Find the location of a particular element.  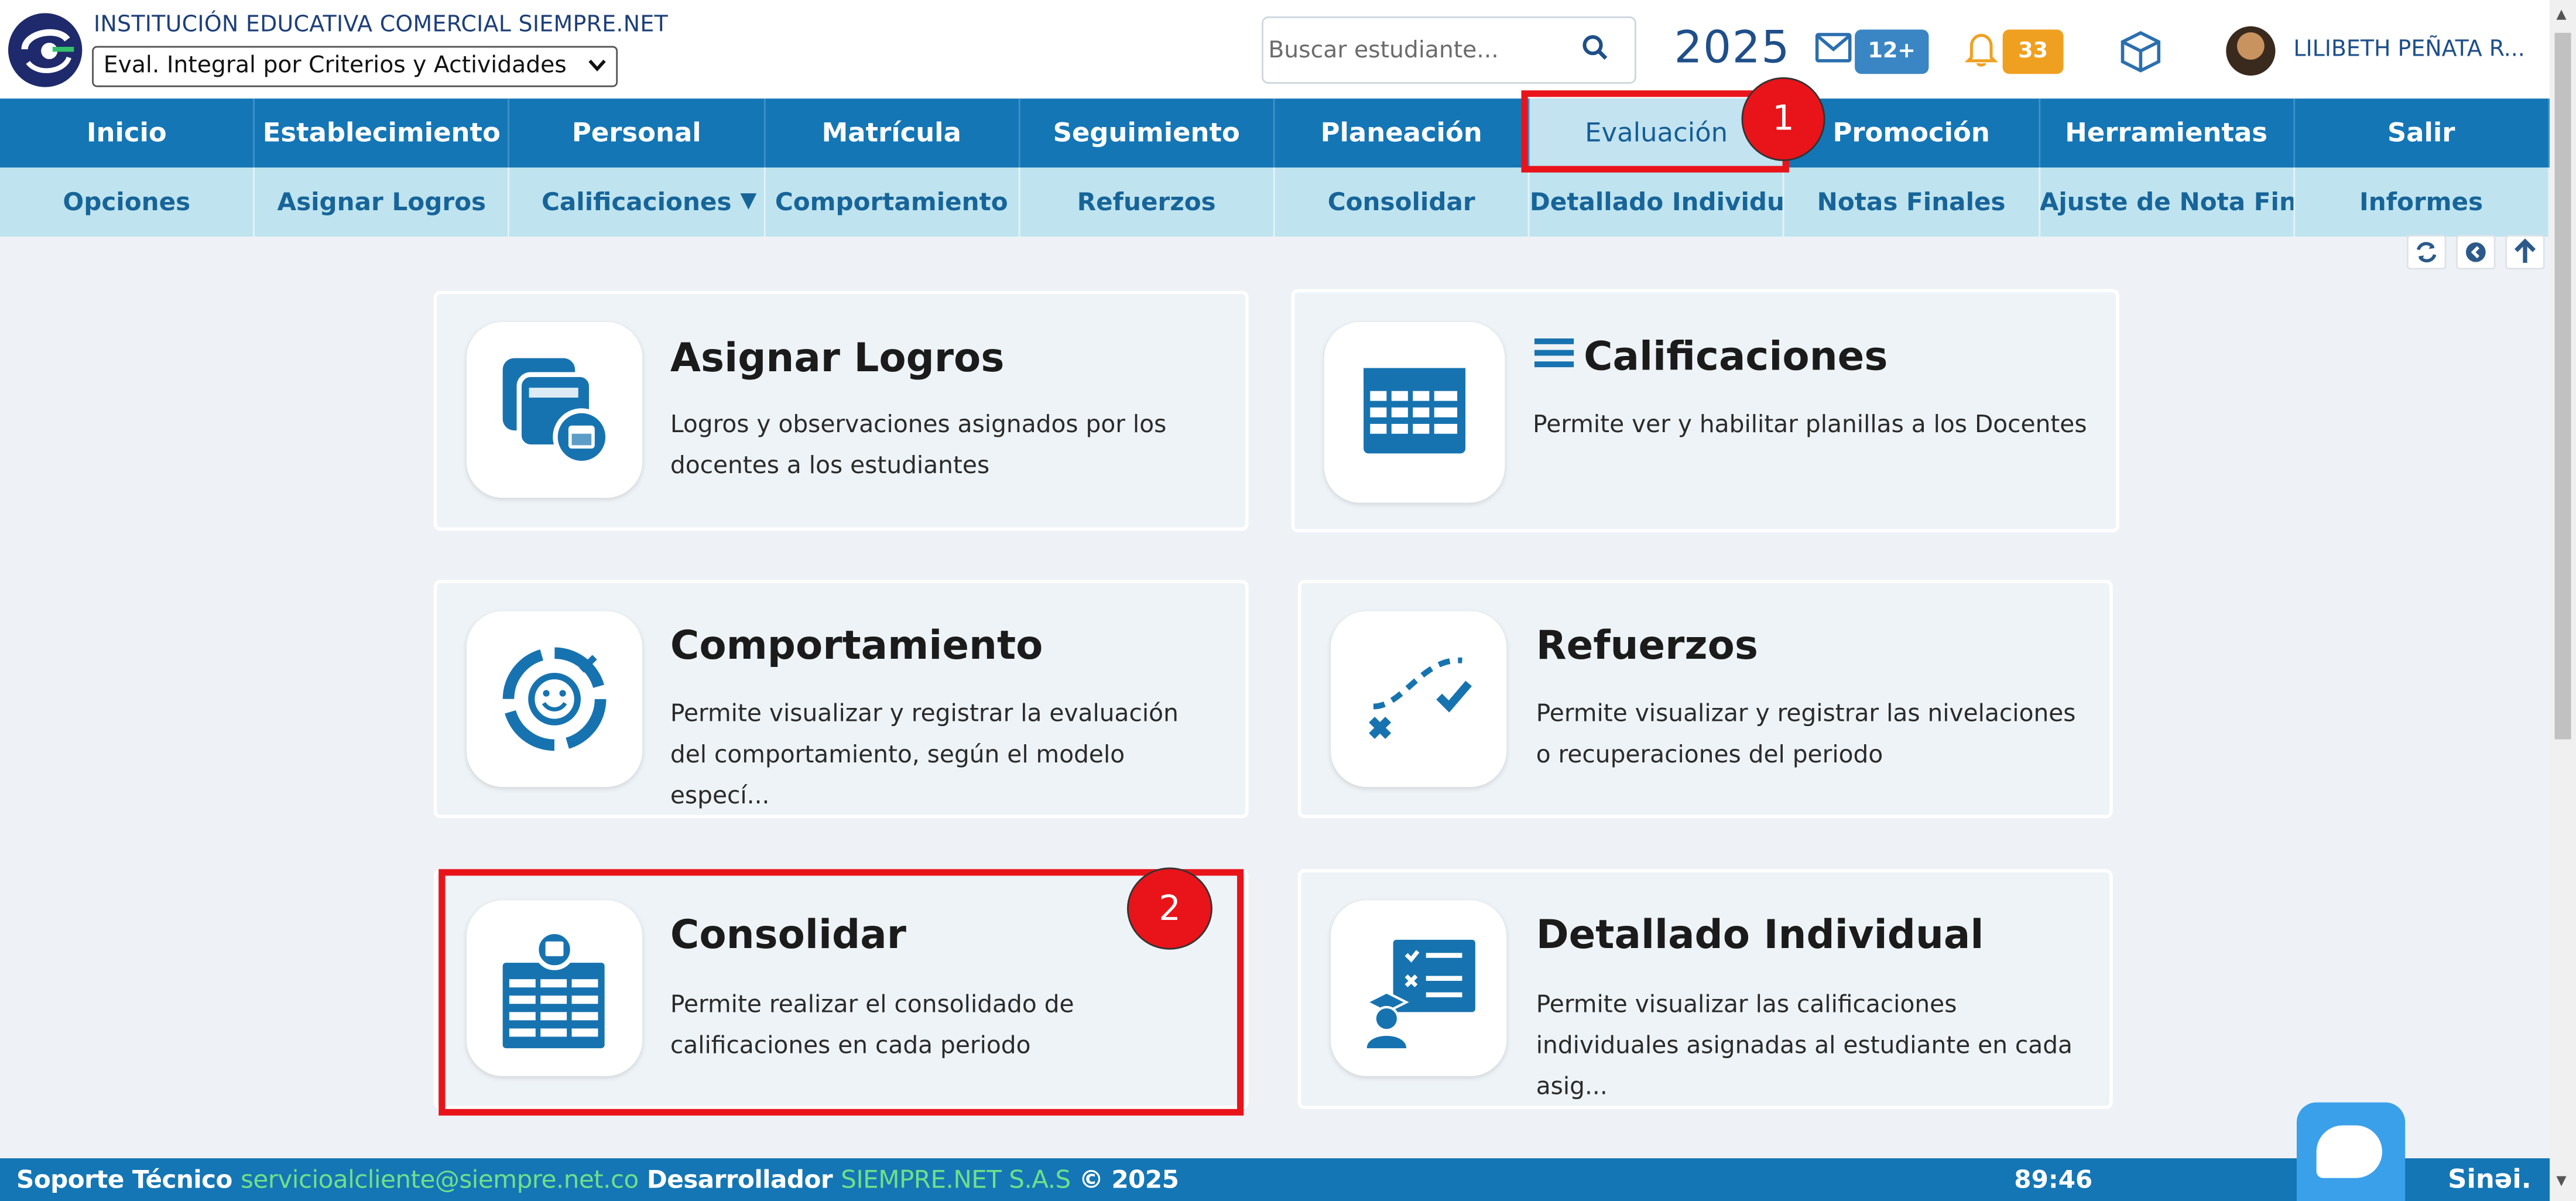

subnav-calificaciones: Calificaciones ▼ is located at coordinates (638, 202).